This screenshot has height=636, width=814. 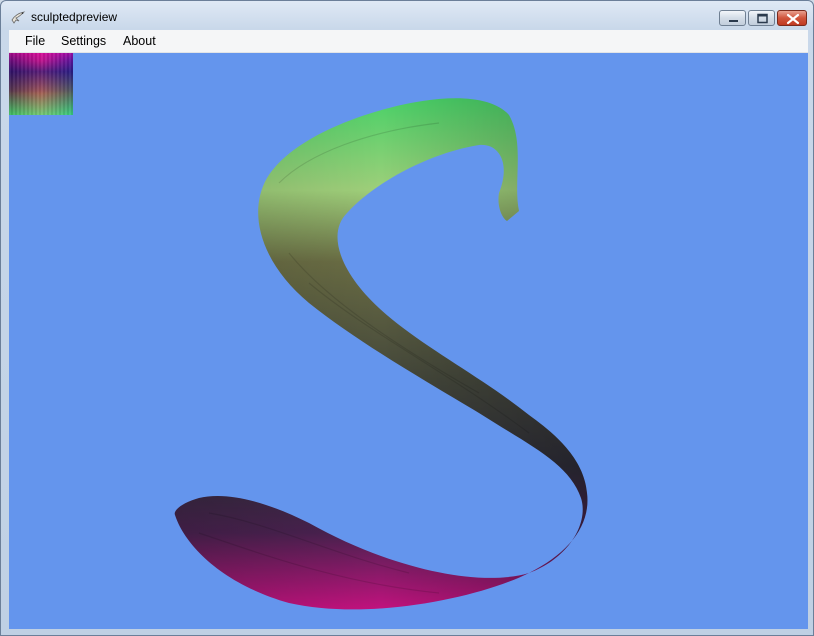 I want to click on minimize-button, so click(x=732, y=18).